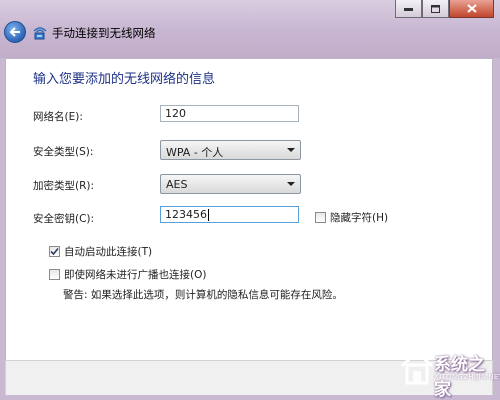  Describe the element at coordinates (417, 367) in the screenshot. I see `house-logo-icon` at that location.